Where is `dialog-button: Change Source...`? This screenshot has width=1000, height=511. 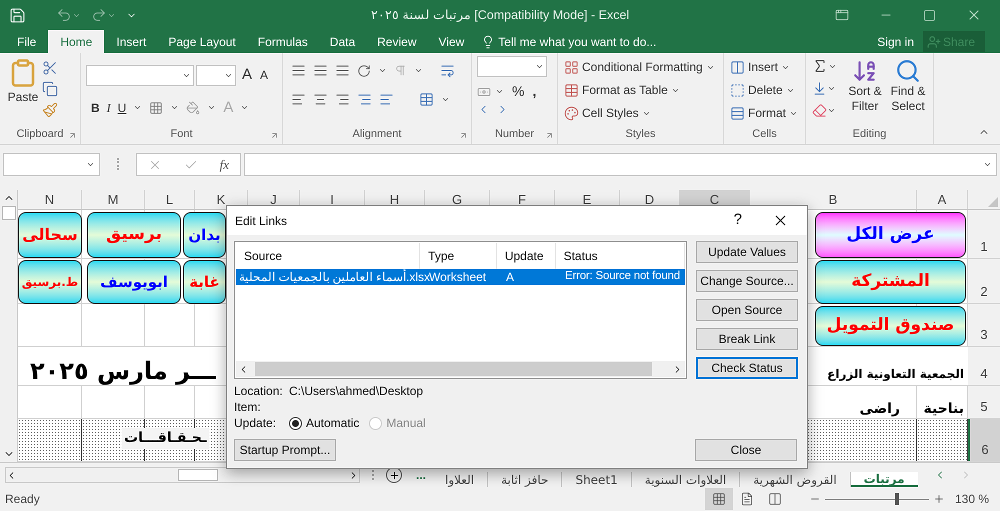 dialog-button: Change Source... is located at coordinates (747, 281).